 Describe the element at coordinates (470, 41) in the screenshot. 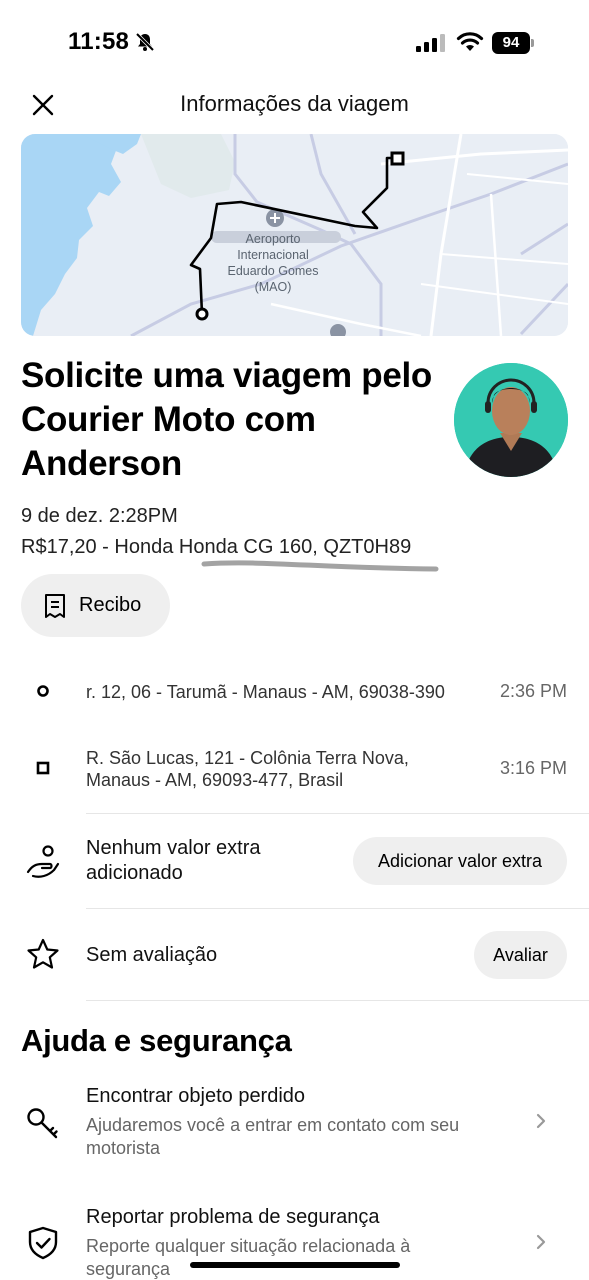

I see `wifi-icon` at that location.